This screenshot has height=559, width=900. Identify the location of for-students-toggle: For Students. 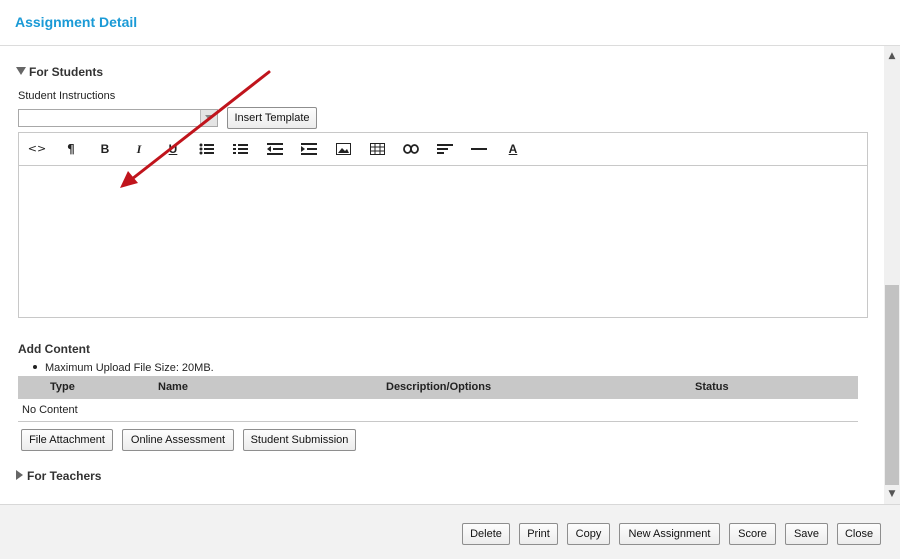
(59, 72).